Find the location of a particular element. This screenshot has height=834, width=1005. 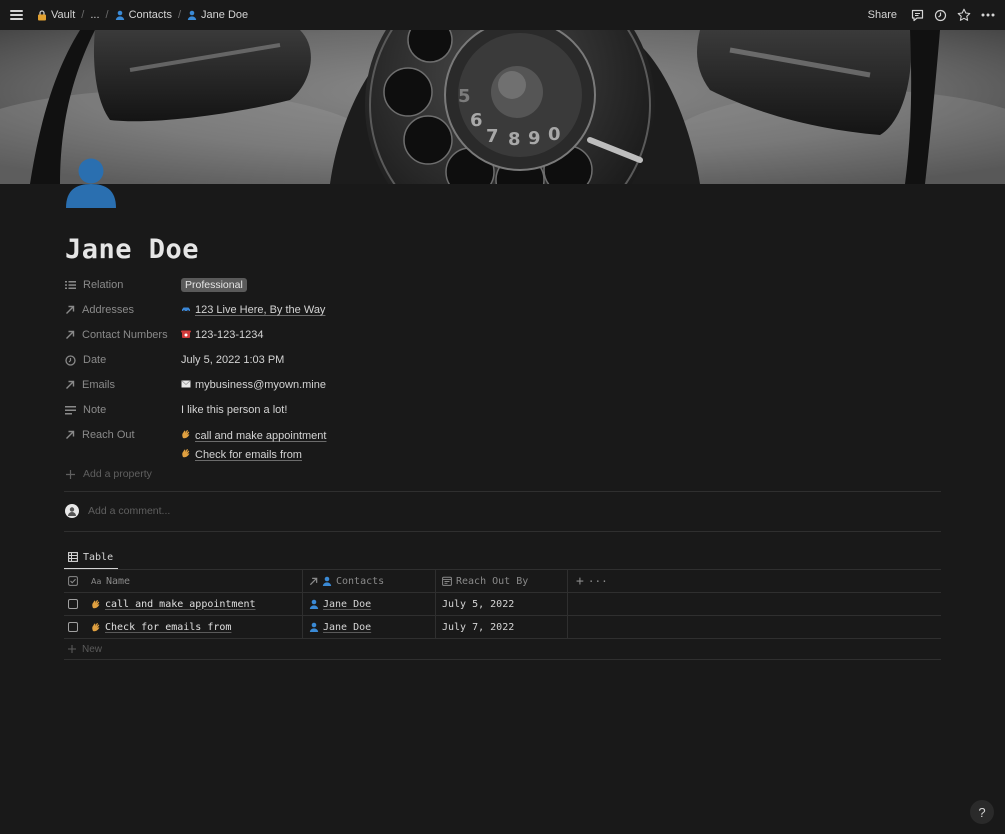

breadcrumb-contacts: Contacts is located at coordinates (143, 15).